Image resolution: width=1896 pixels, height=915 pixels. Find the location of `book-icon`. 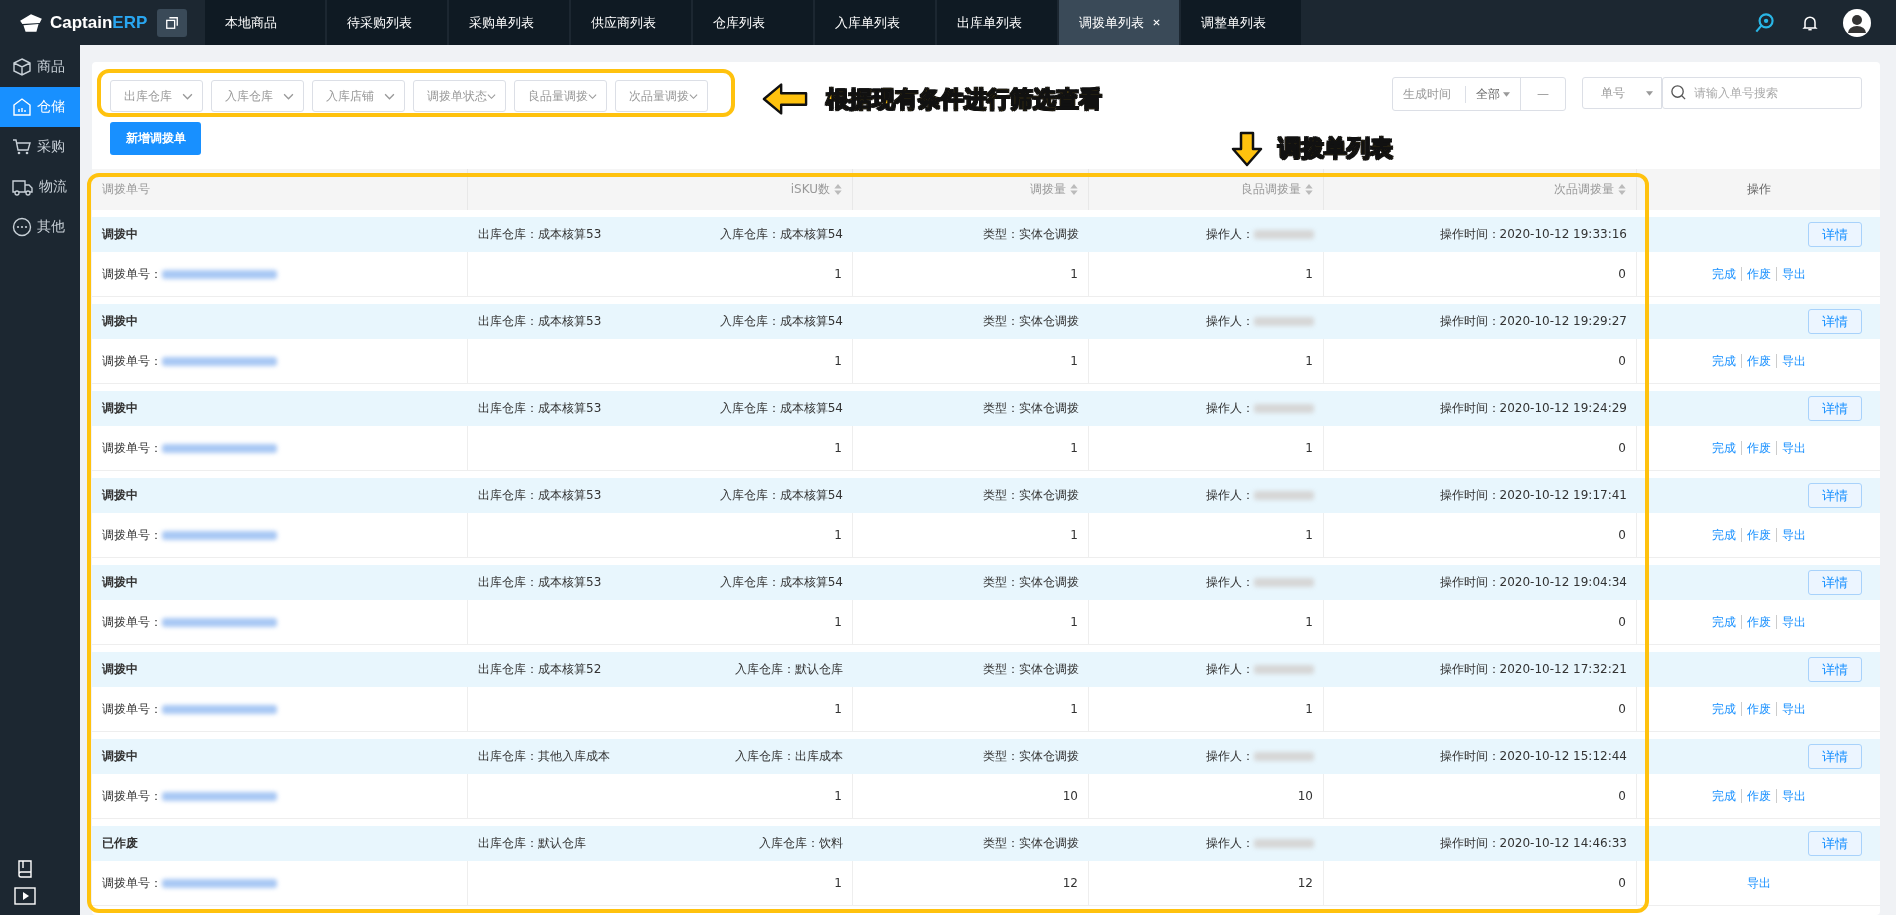

book-icon is located at coordinates (25, 869).